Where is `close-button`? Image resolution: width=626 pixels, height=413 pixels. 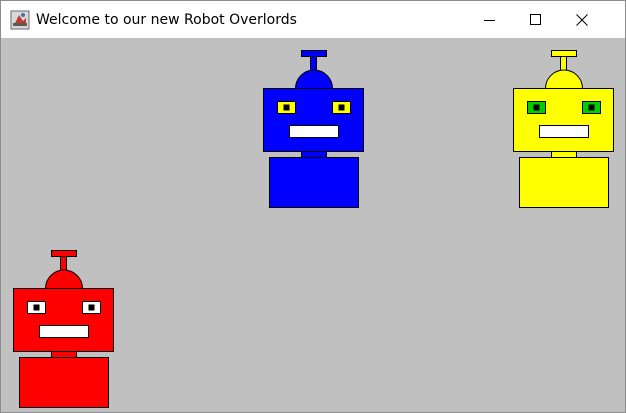 close-button is located at coordinates (582, 19).